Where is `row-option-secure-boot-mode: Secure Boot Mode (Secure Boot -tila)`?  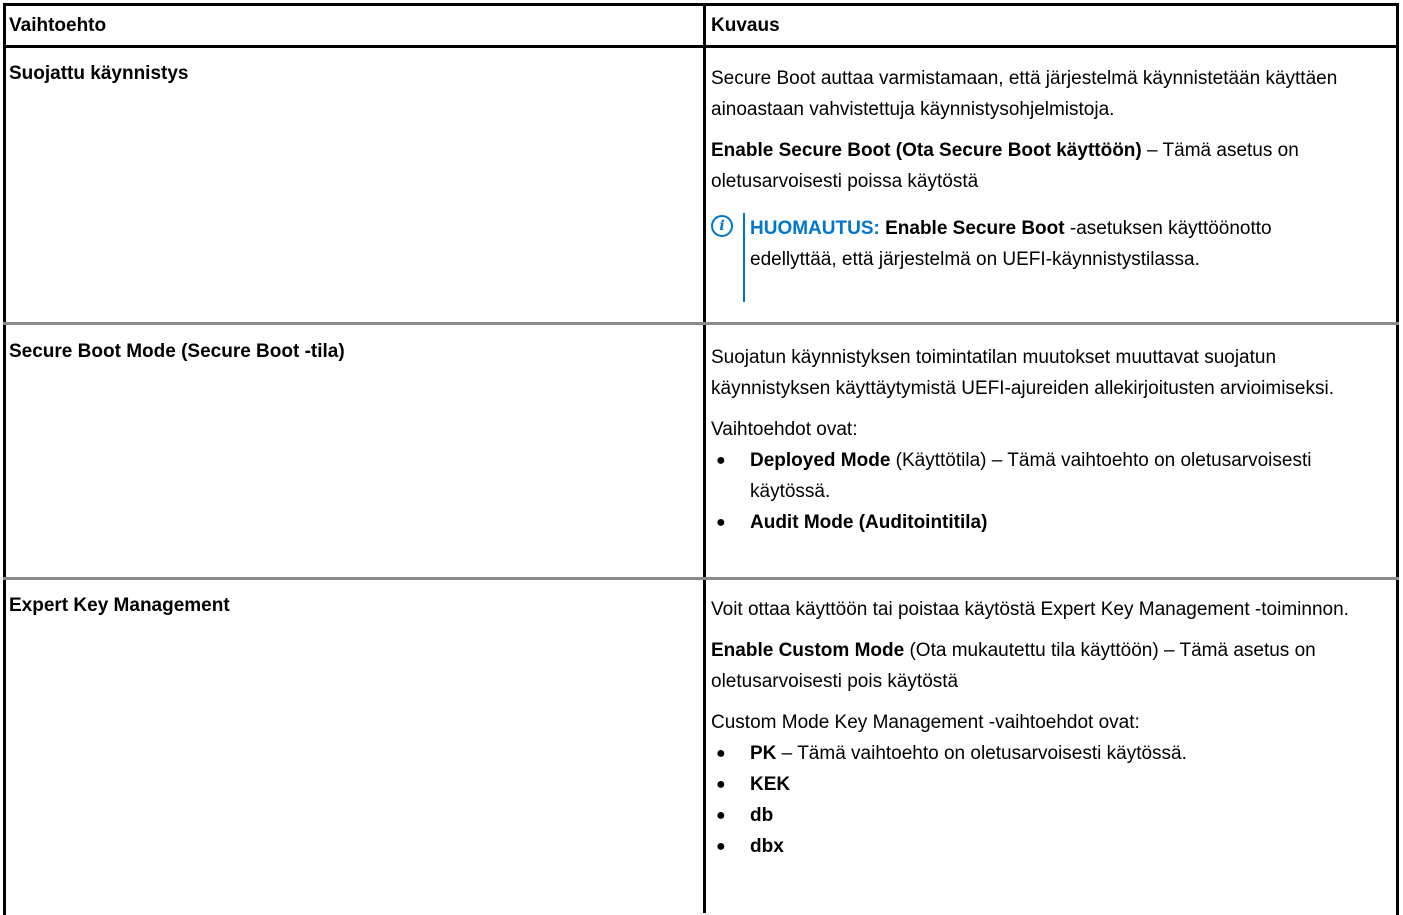 row-option-secure-boot-mode: Secure Boot Mode (Secure Boot -tila) is located at coordinates (177, 351).